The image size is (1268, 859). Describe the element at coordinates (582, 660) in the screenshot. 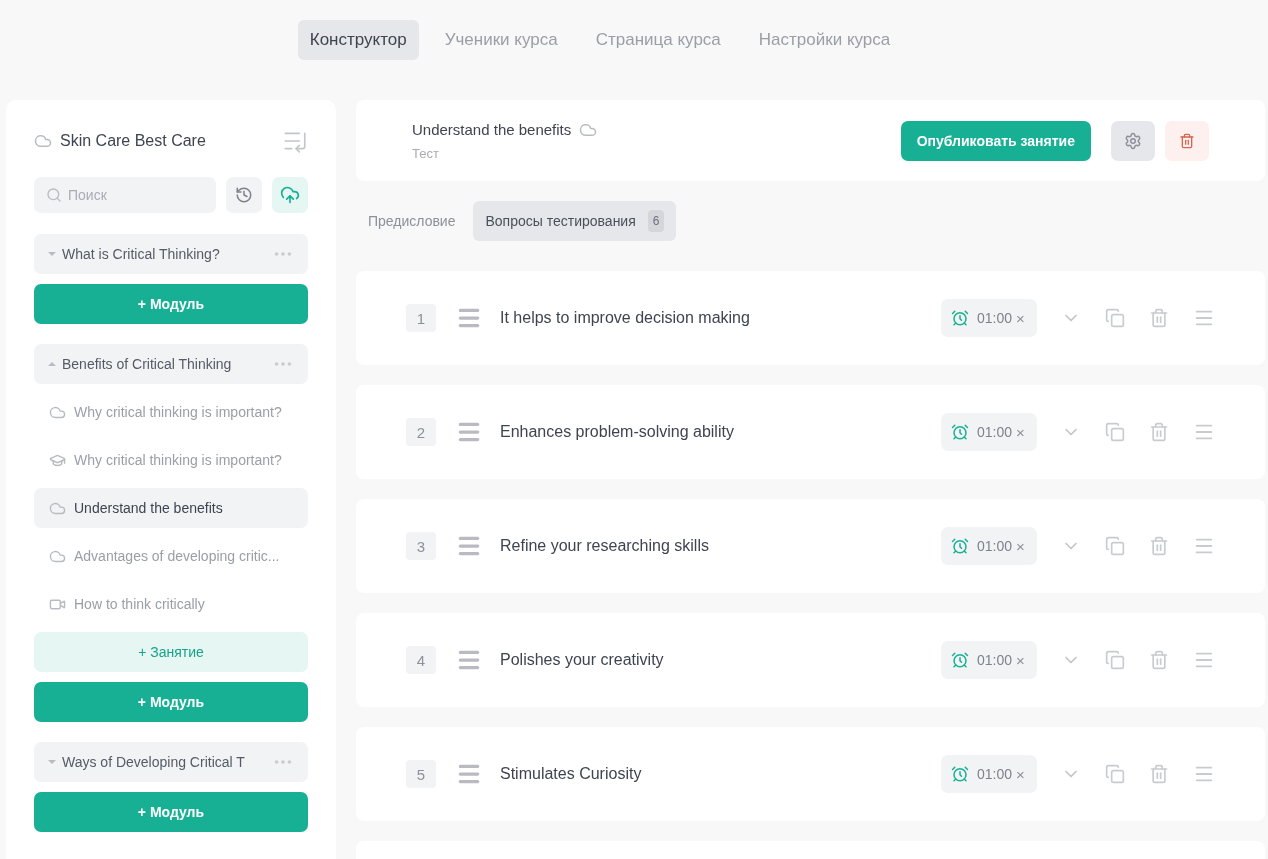

I see `question-text: Polishes your creativity` at that location.